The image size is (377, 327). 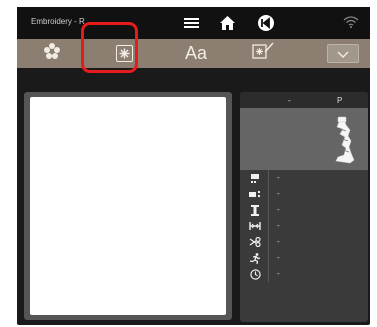 What do you see at coordinates (58, 21) in the screenshot?
I see `app-title: Embroidery - R` at bounding box center [58, 21].